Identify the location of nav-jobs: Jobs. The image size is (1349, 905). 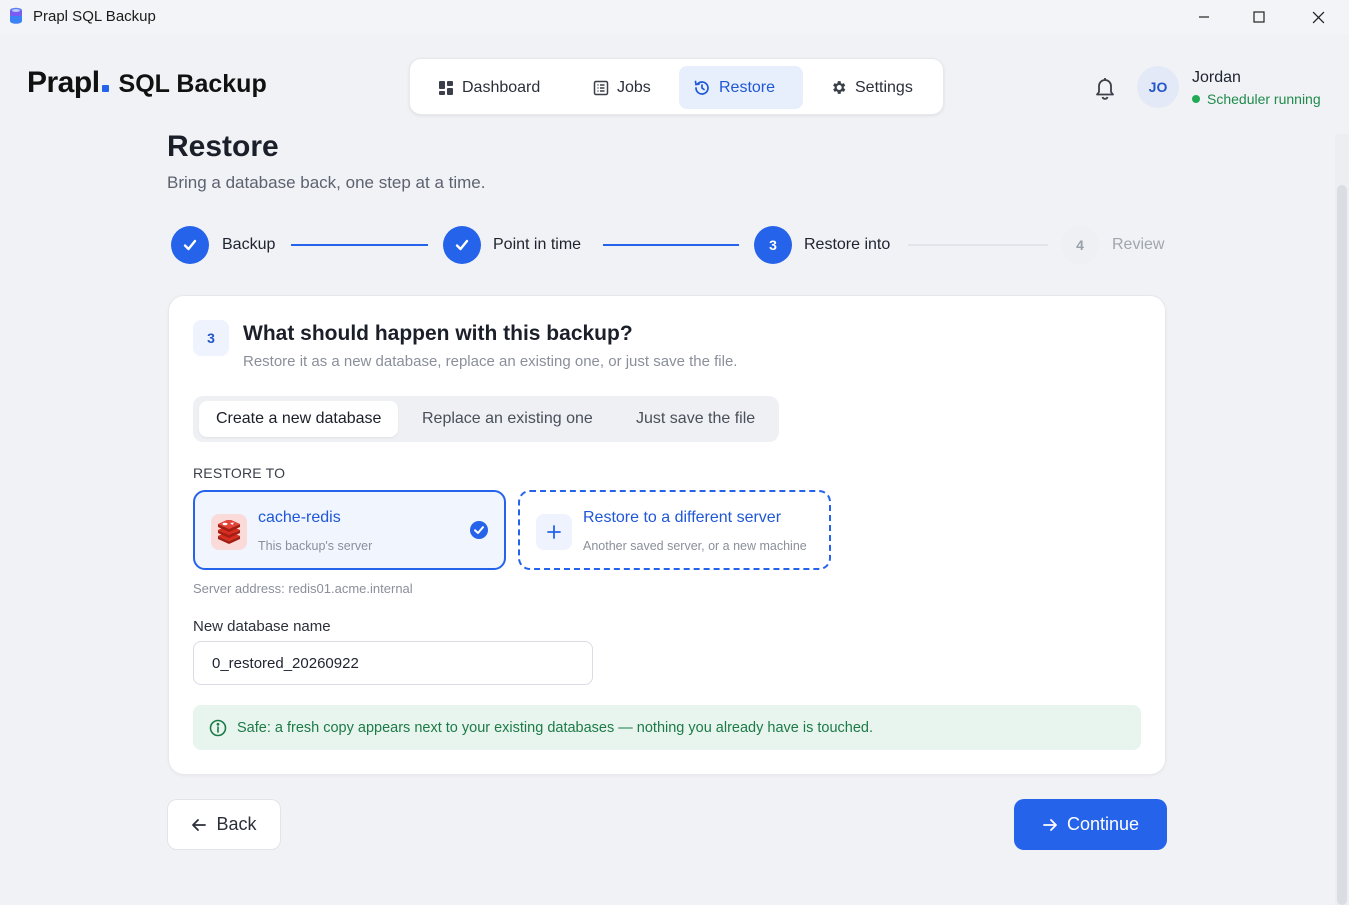
(622, 87).